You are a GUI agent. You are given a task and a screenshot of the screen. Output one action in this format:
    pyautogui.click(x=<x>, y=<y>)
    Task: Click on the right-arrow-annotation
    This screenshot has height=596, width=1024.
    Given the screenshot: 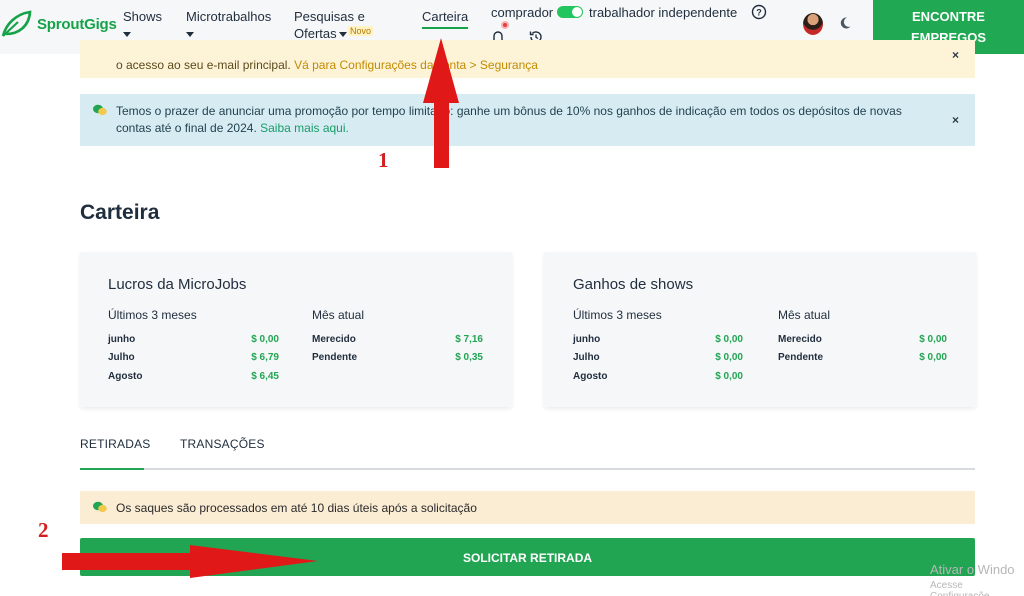 What is the action you would take?
    pyautogui.click(x=190, y=561)
    